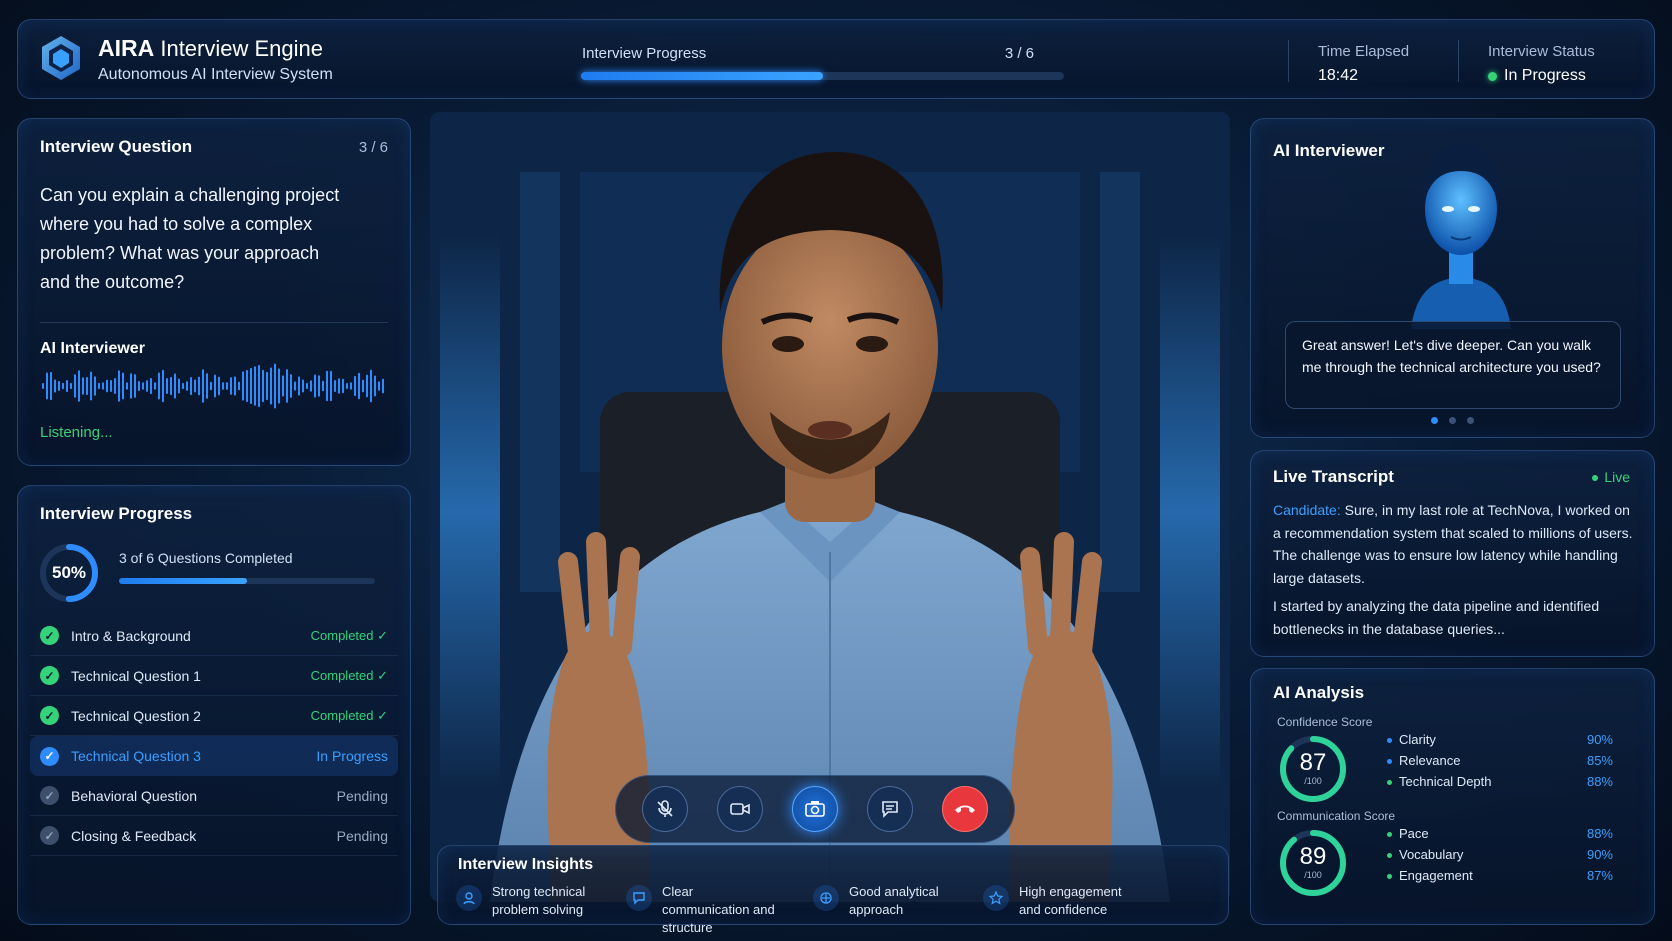 This screenshot has width=1672, height=941. I want to click on camera-toggle-button, so click(740, 809).